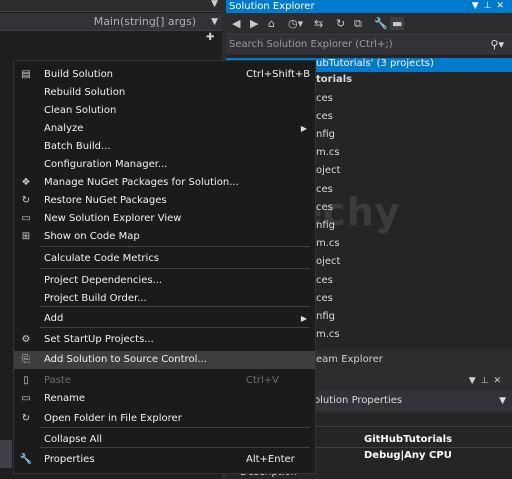  Describe the element at coordinates (263, 380) in the screenshot. I see `menu-item-shortcut: Ctrl+V` at that location.